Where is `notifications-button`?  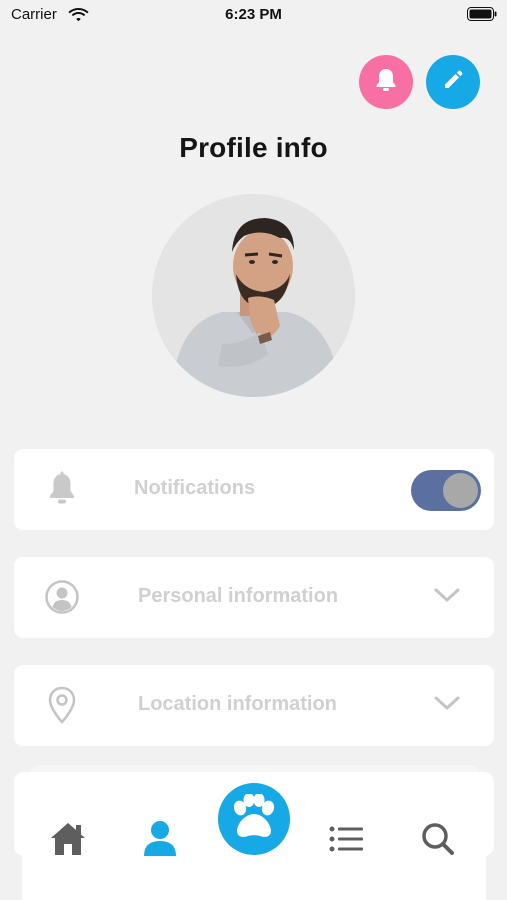 notifications-button is located at coordinates (386, 82).